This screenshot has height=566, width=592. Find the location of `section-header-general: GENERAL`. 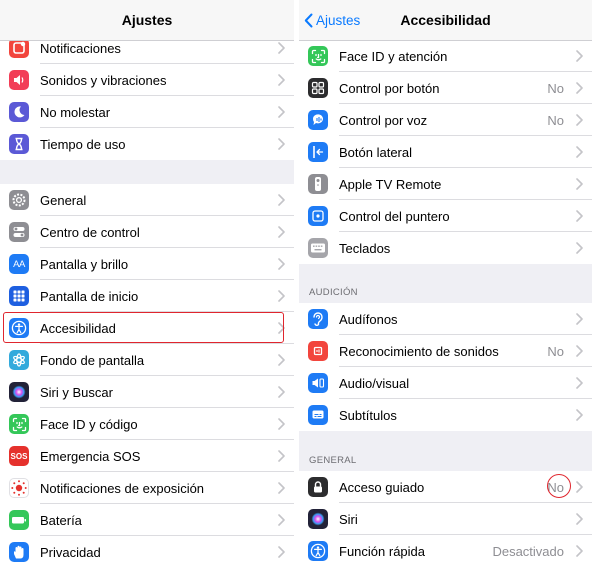

section-header-general: GENERAL is located at coordinates (333, 460).